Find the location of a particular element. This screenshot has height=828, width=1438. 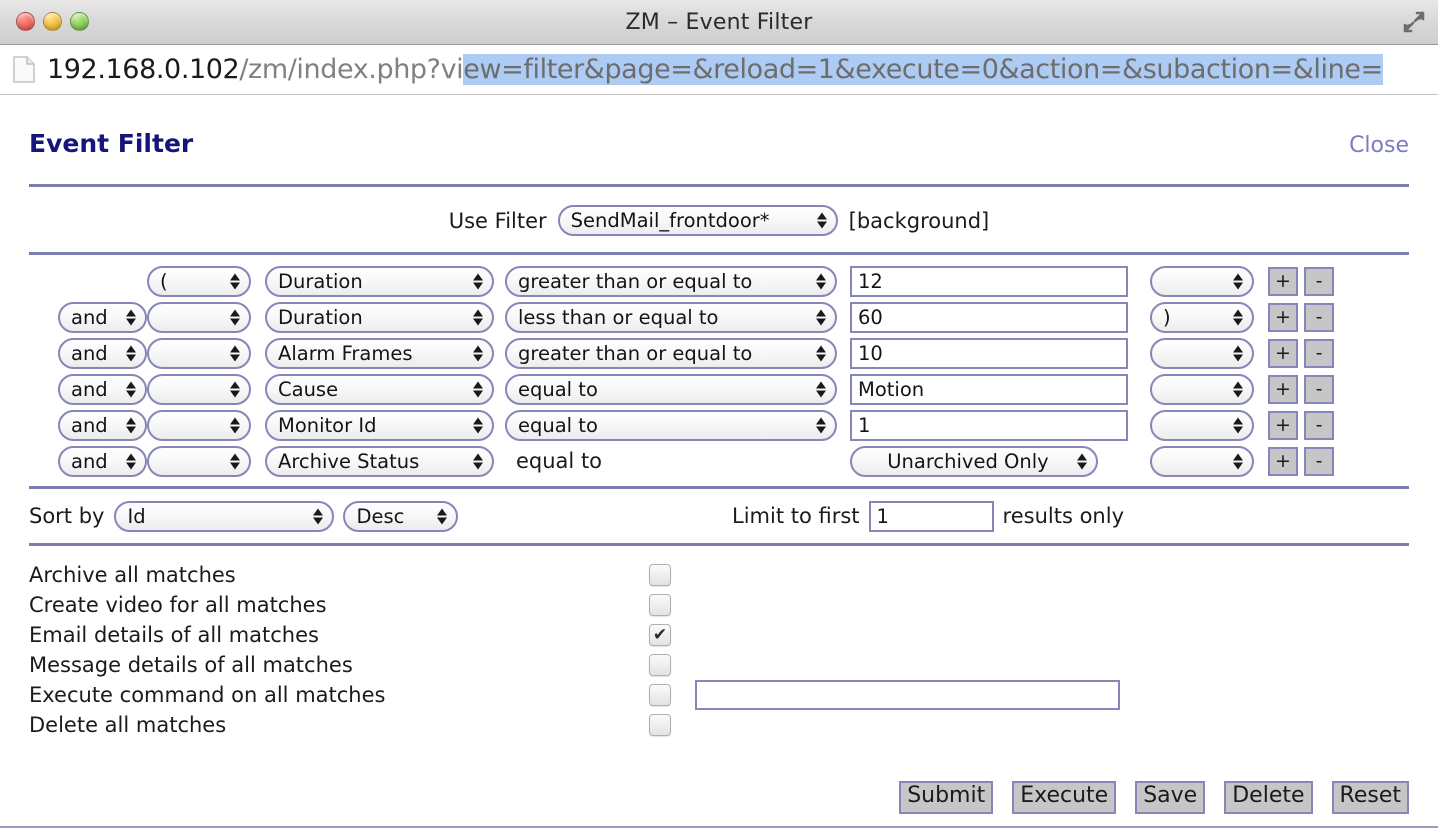

filter-open-bracket-select: ( is located at coordinates (199, 281).